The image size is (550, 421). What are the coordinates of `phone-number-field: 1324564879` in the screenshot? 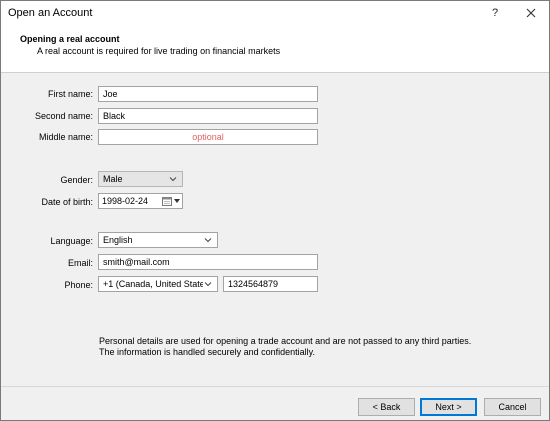 It's located at (270, 284).